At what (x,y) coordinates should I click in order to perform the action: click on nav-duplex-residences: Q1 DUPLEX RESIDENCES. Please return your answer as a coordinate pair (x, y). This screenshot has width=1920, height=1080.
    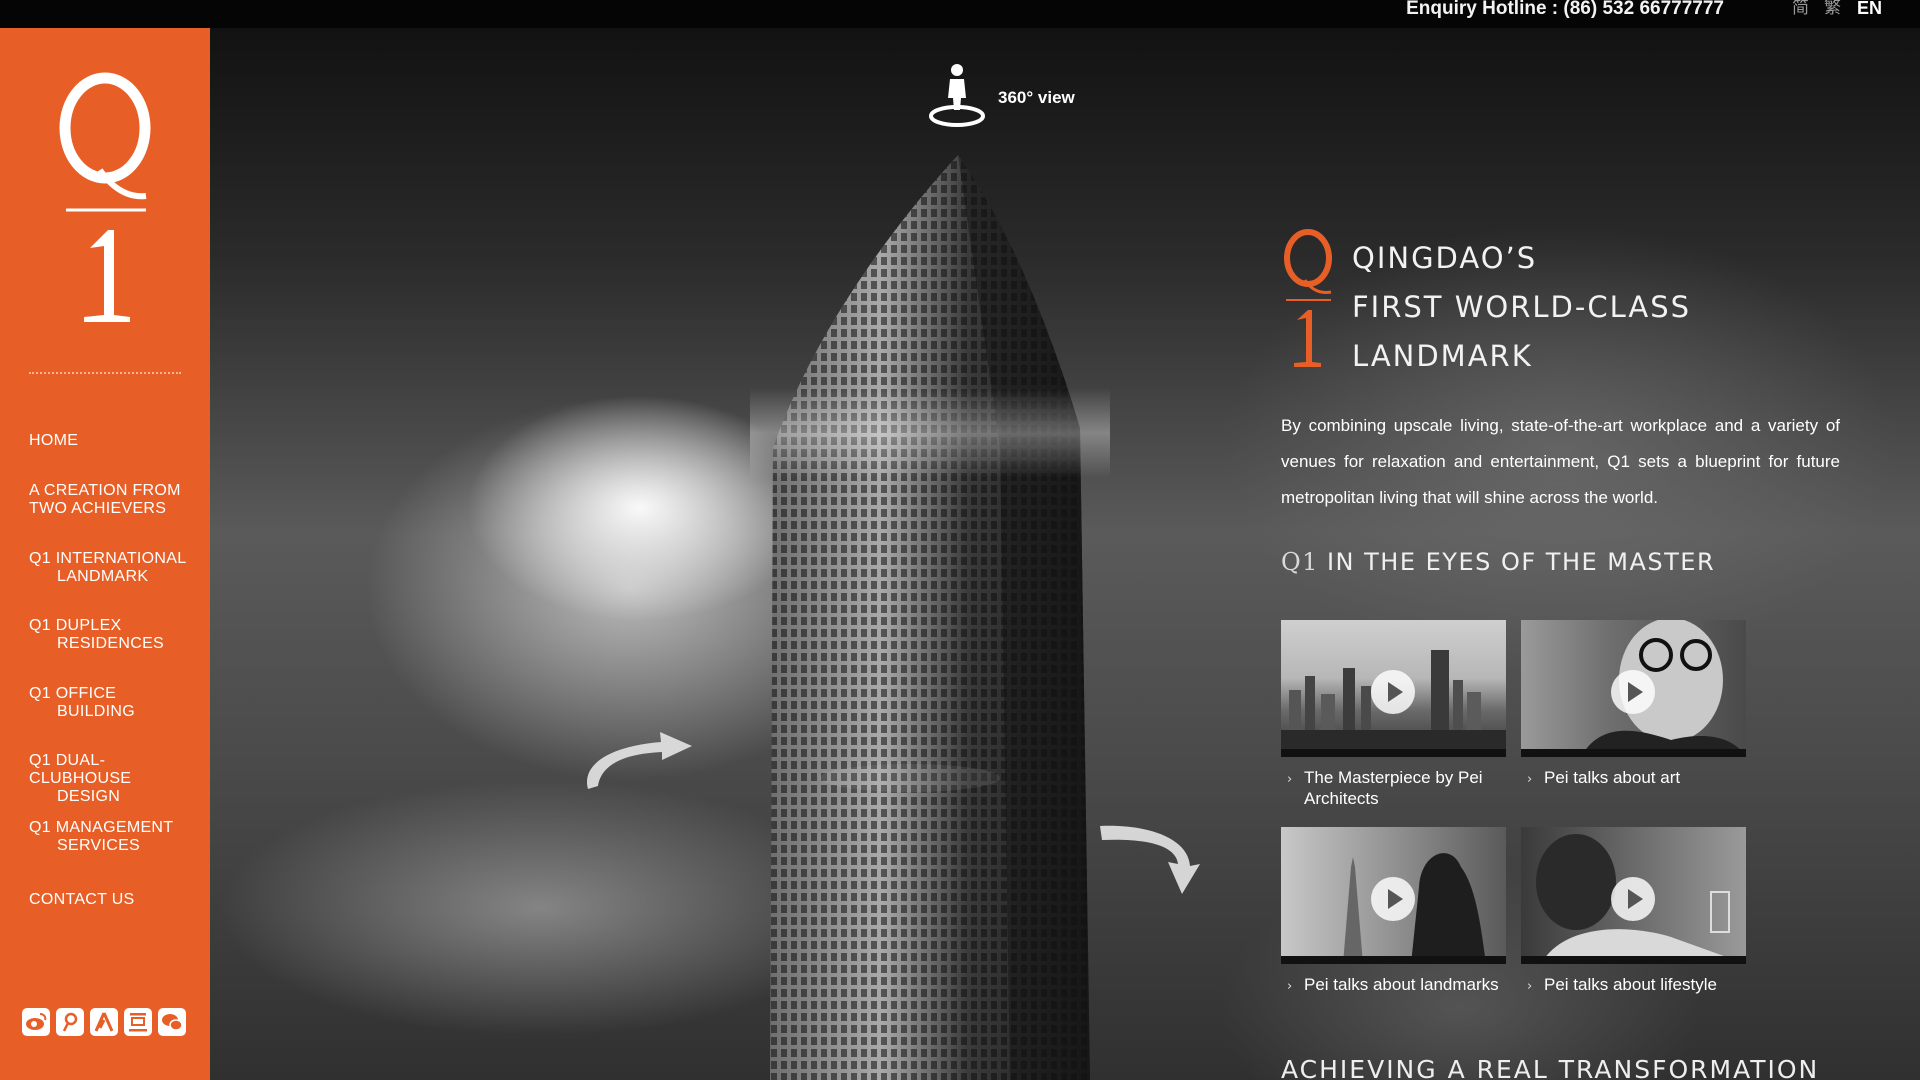
    Looking at the image, I should click on (114, 635).